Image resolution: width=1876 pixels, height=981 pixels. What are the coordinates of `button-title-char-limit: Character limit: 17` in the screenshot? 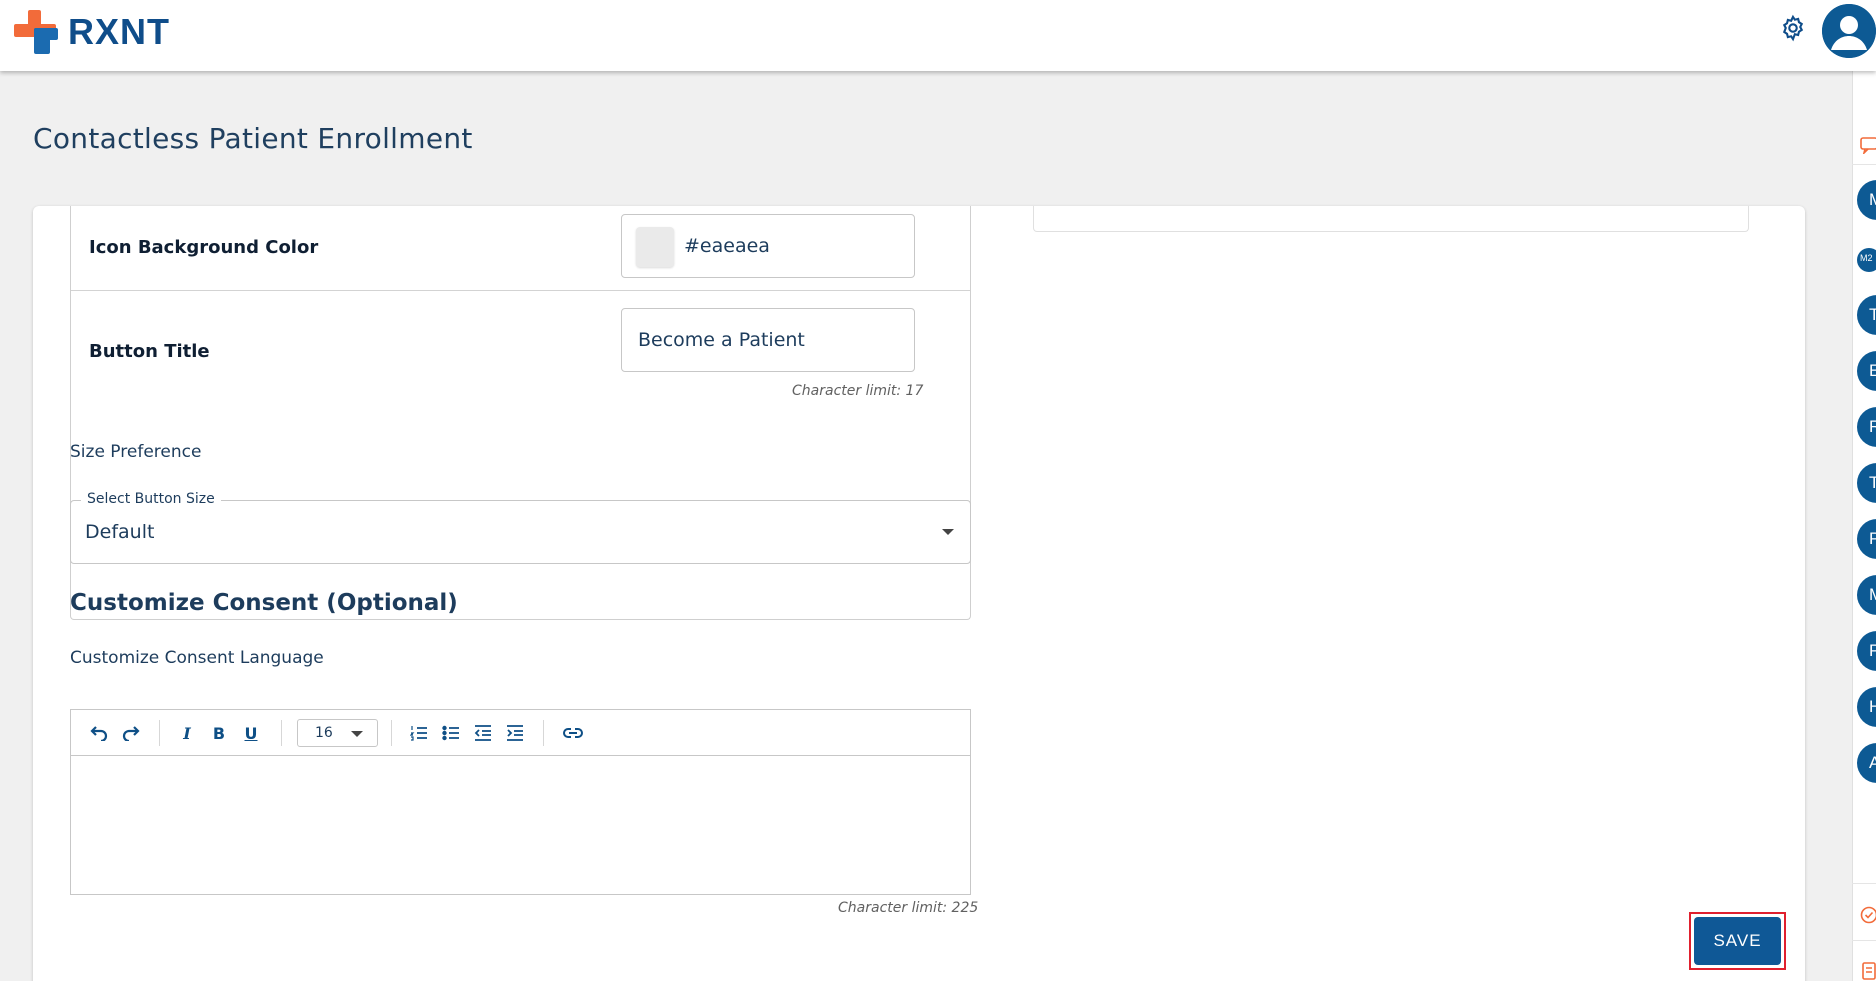 It's located at (858, 391).